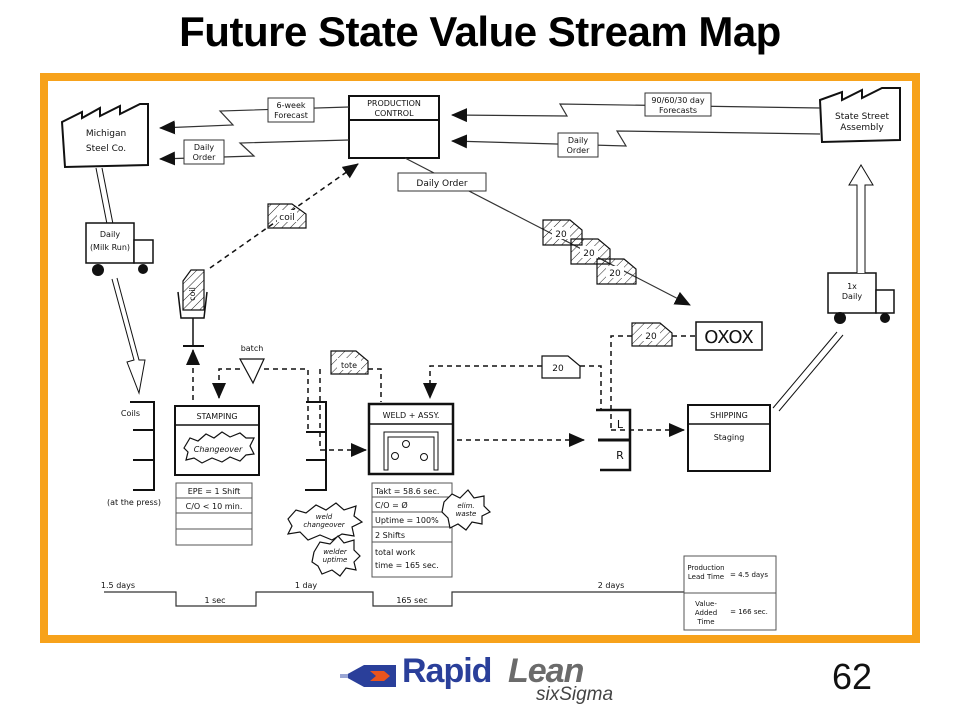 The width and height of the screenshot is (960, 720). Describe the element at coordinates (394, 113) in the screenshot. I see `pc-label-line2: CONTROL` at that location.